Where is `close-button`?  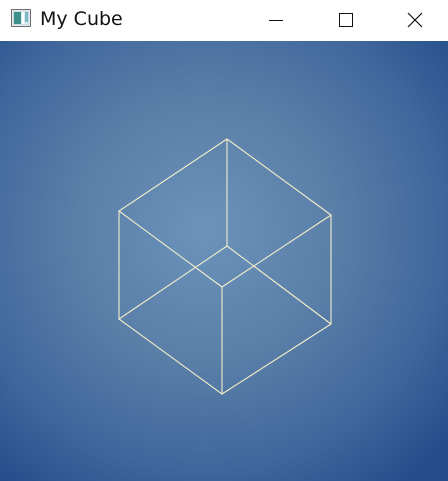
close-button is located at coordinates (414, 20).